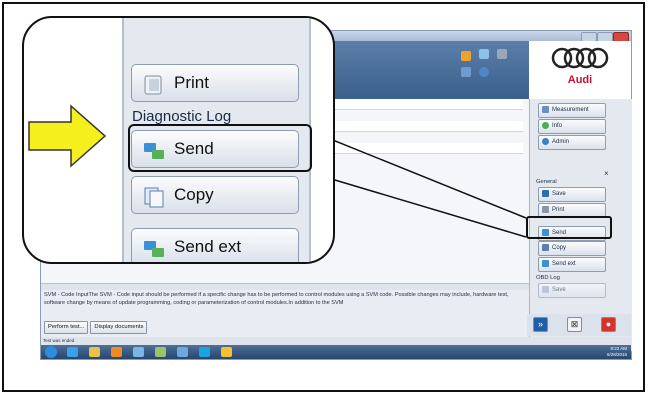 This screenshot has width=649, height=396. Describe the element at coordinates (191, 82) in the screenshot. I see `zoomed-print-label: Print` at that location.